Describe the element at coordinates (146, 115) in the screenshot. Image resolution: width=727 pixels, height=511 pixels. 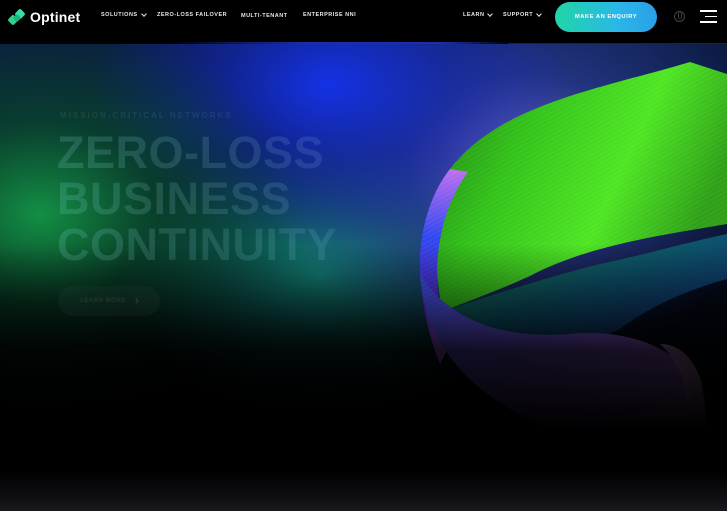
I see `hero-eyebrow: MISSION-CRITICAL NETWORKS` at that location.